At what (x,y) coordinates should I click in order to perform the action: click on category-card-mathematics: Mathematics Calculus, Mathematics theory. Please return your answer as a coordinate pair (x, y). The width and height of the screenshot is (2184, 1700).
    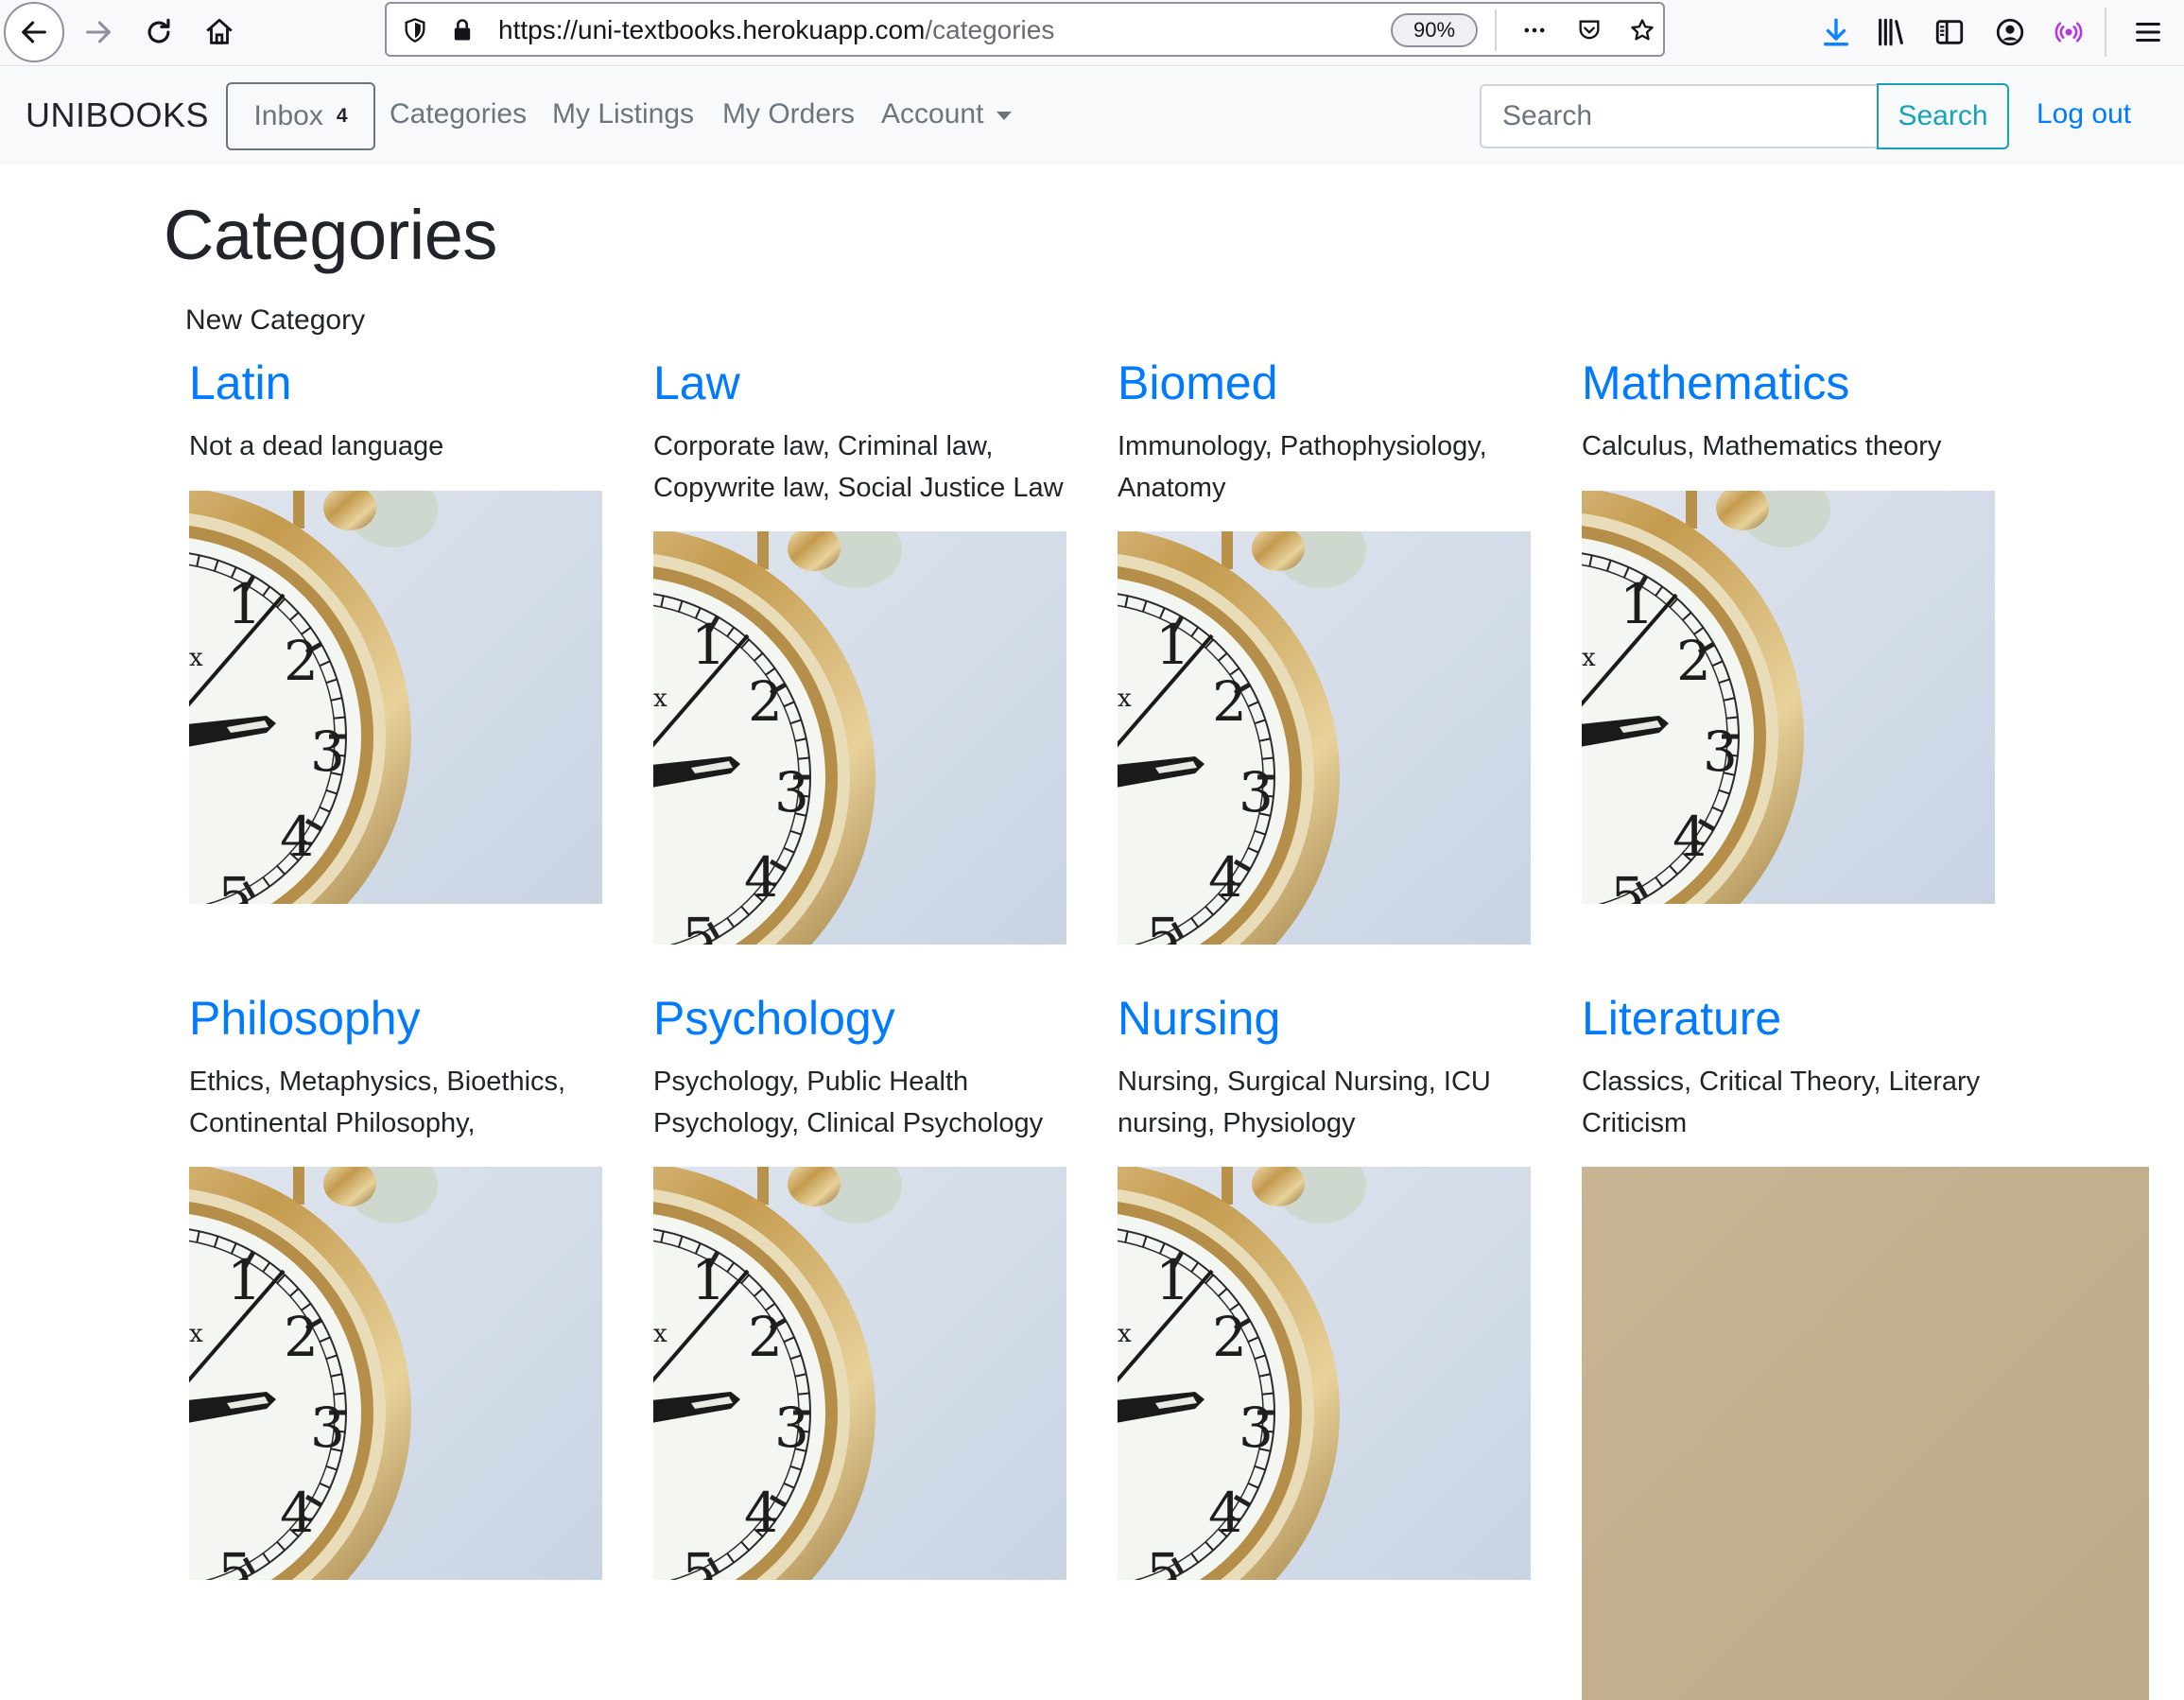
    Looking at the image, I should click on (1789, 629).